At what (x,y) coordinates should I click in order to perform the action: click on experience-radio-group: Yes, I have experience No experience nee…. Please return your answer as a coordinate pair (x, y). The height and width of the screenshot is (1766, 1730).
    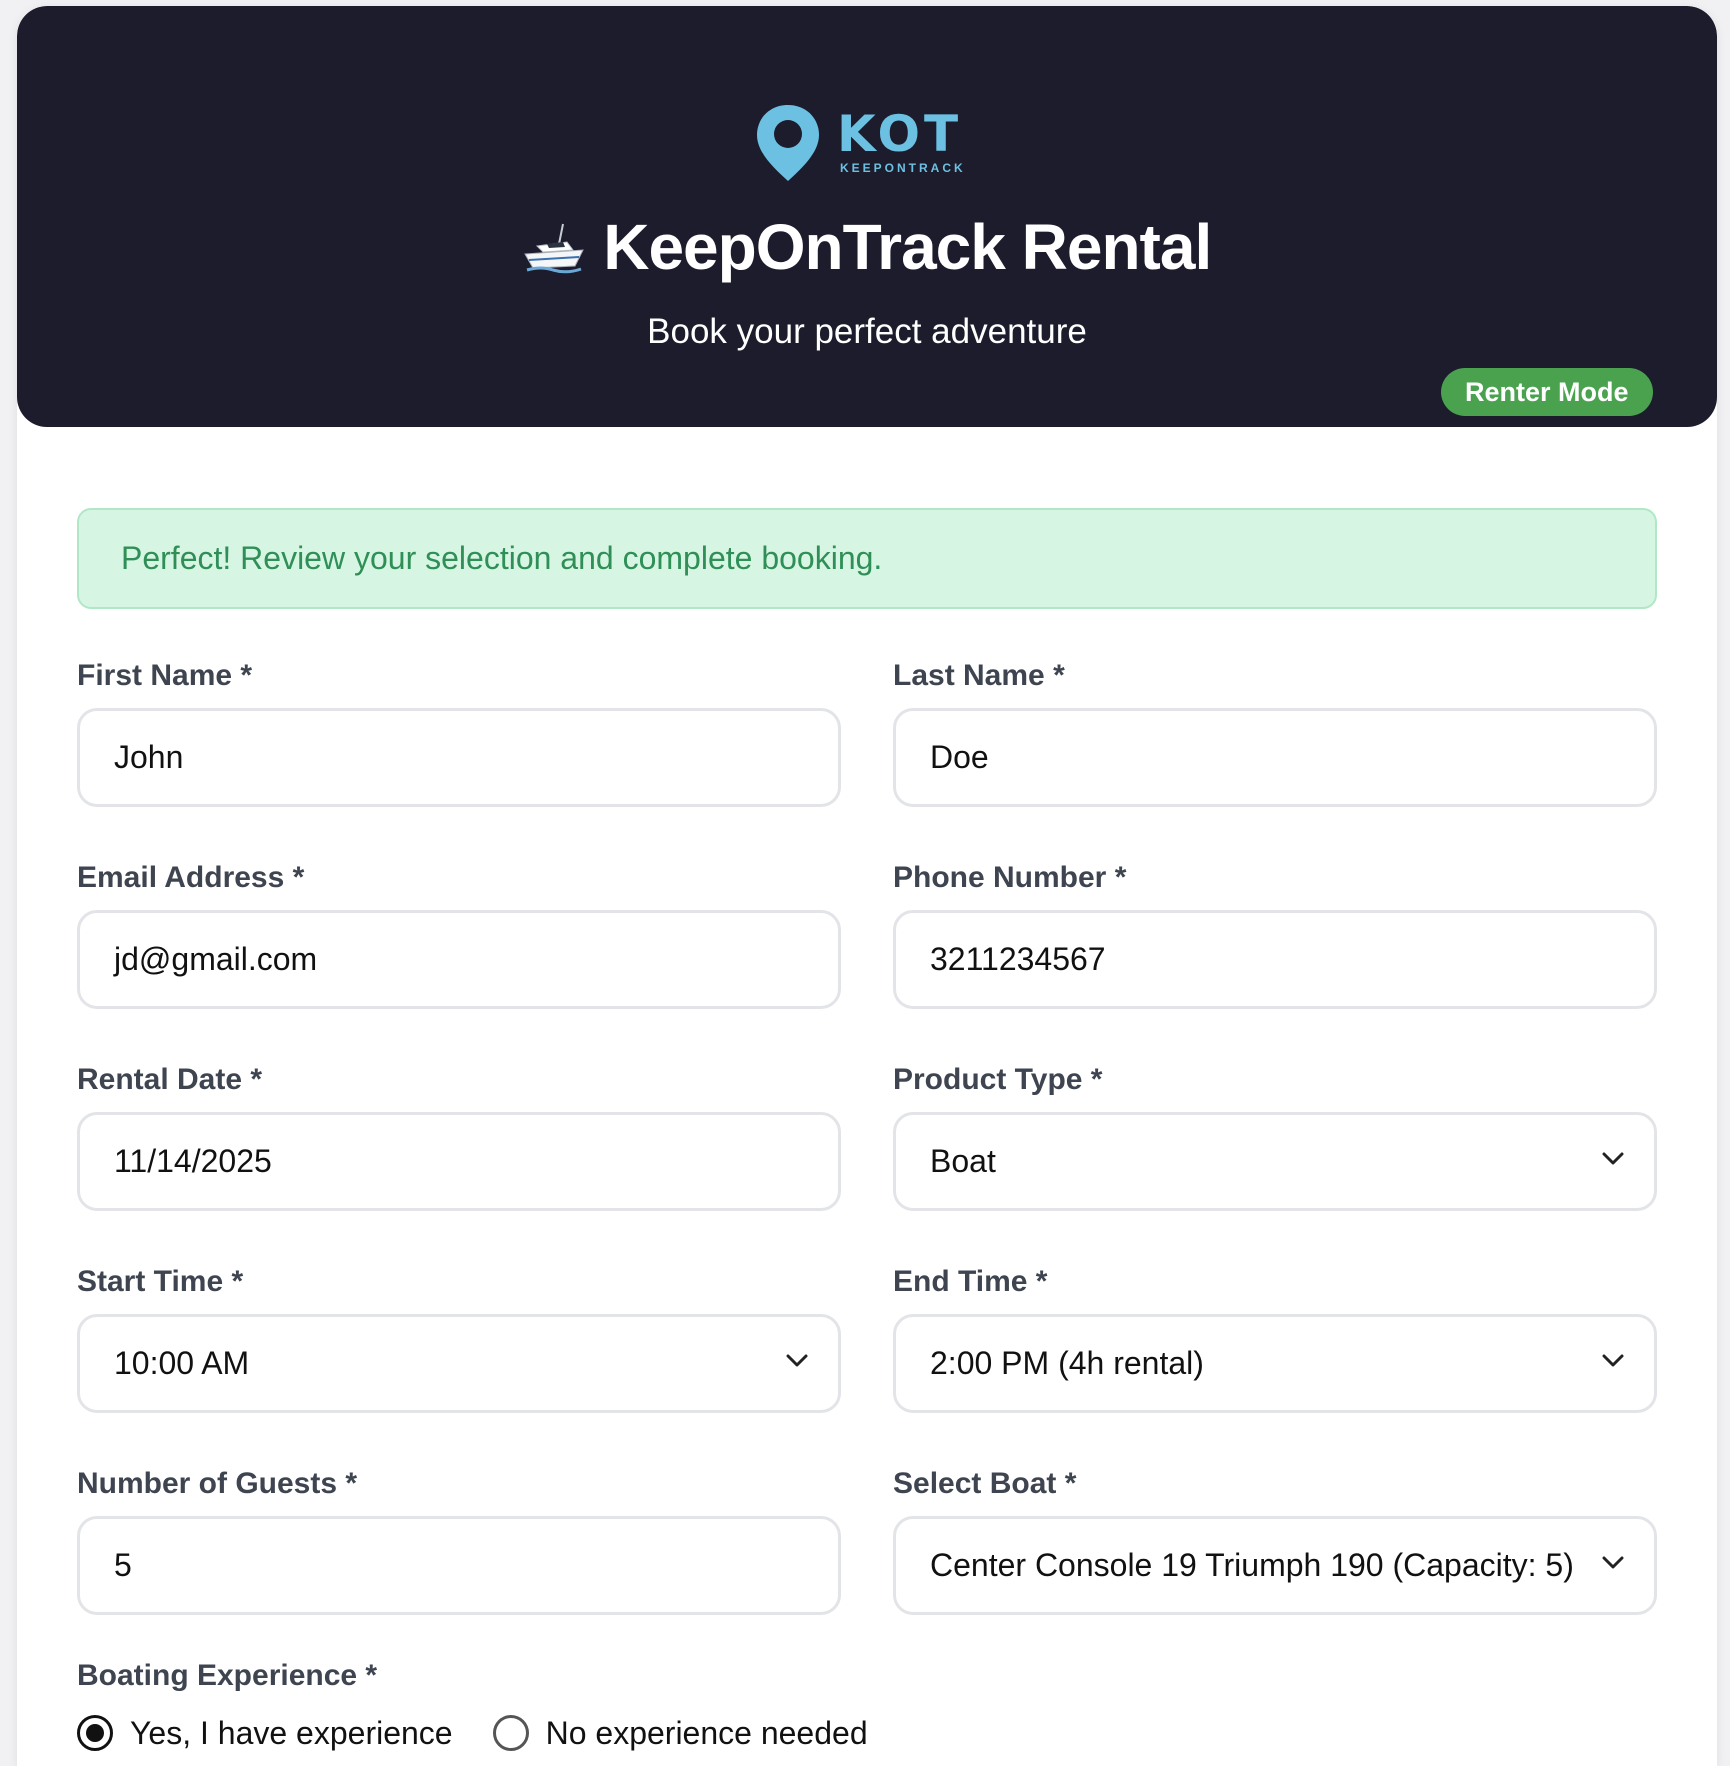
    Looking at the image, I should click on (492, 1733).